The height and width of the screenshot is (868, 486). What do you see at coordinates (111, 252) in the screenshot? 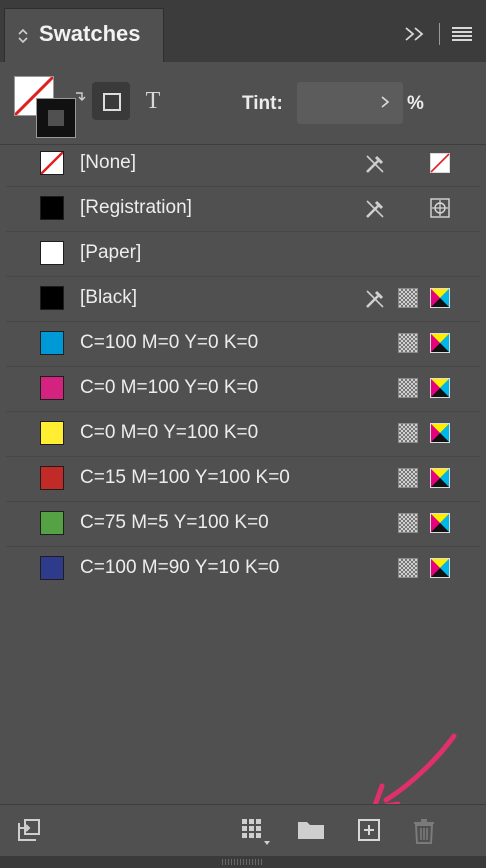
I see `swatch-name: [Paper]` at bounding box center [111, 252].